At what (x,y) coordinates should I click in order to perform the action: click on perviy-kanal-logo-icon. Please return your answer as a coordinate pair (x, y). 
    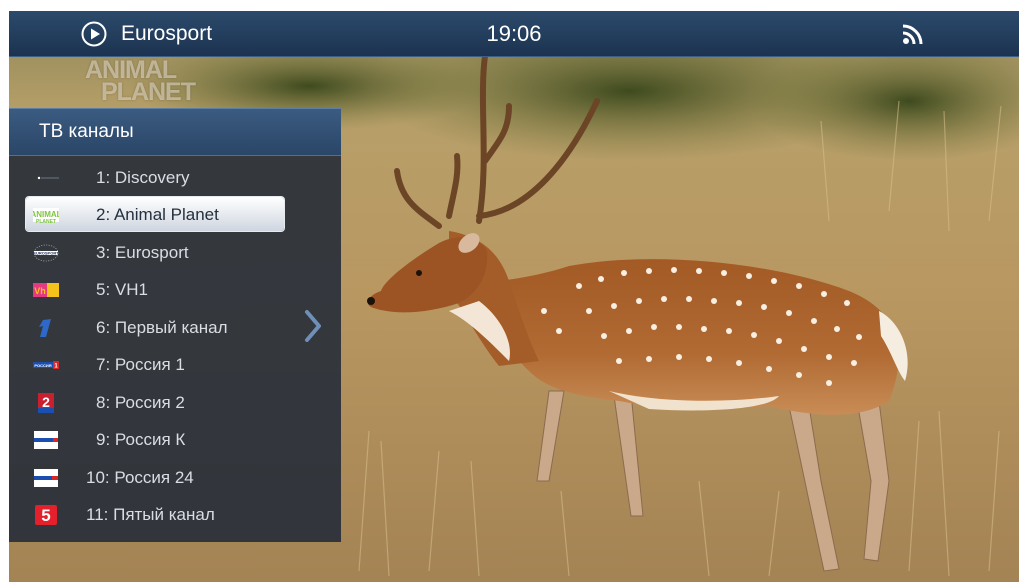
    Looking at the image, I should click on (45, 328).